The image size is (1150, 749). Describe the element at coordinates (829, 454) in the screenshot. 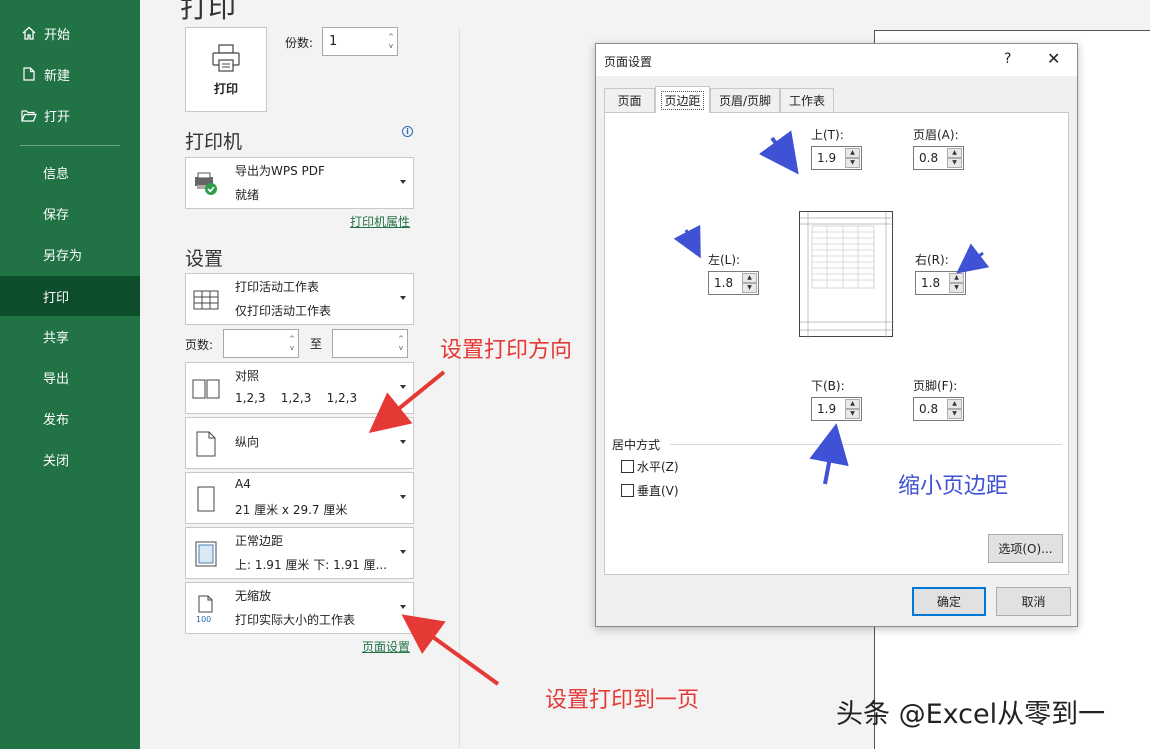

I see `bottom-margin-arrow` at that location.